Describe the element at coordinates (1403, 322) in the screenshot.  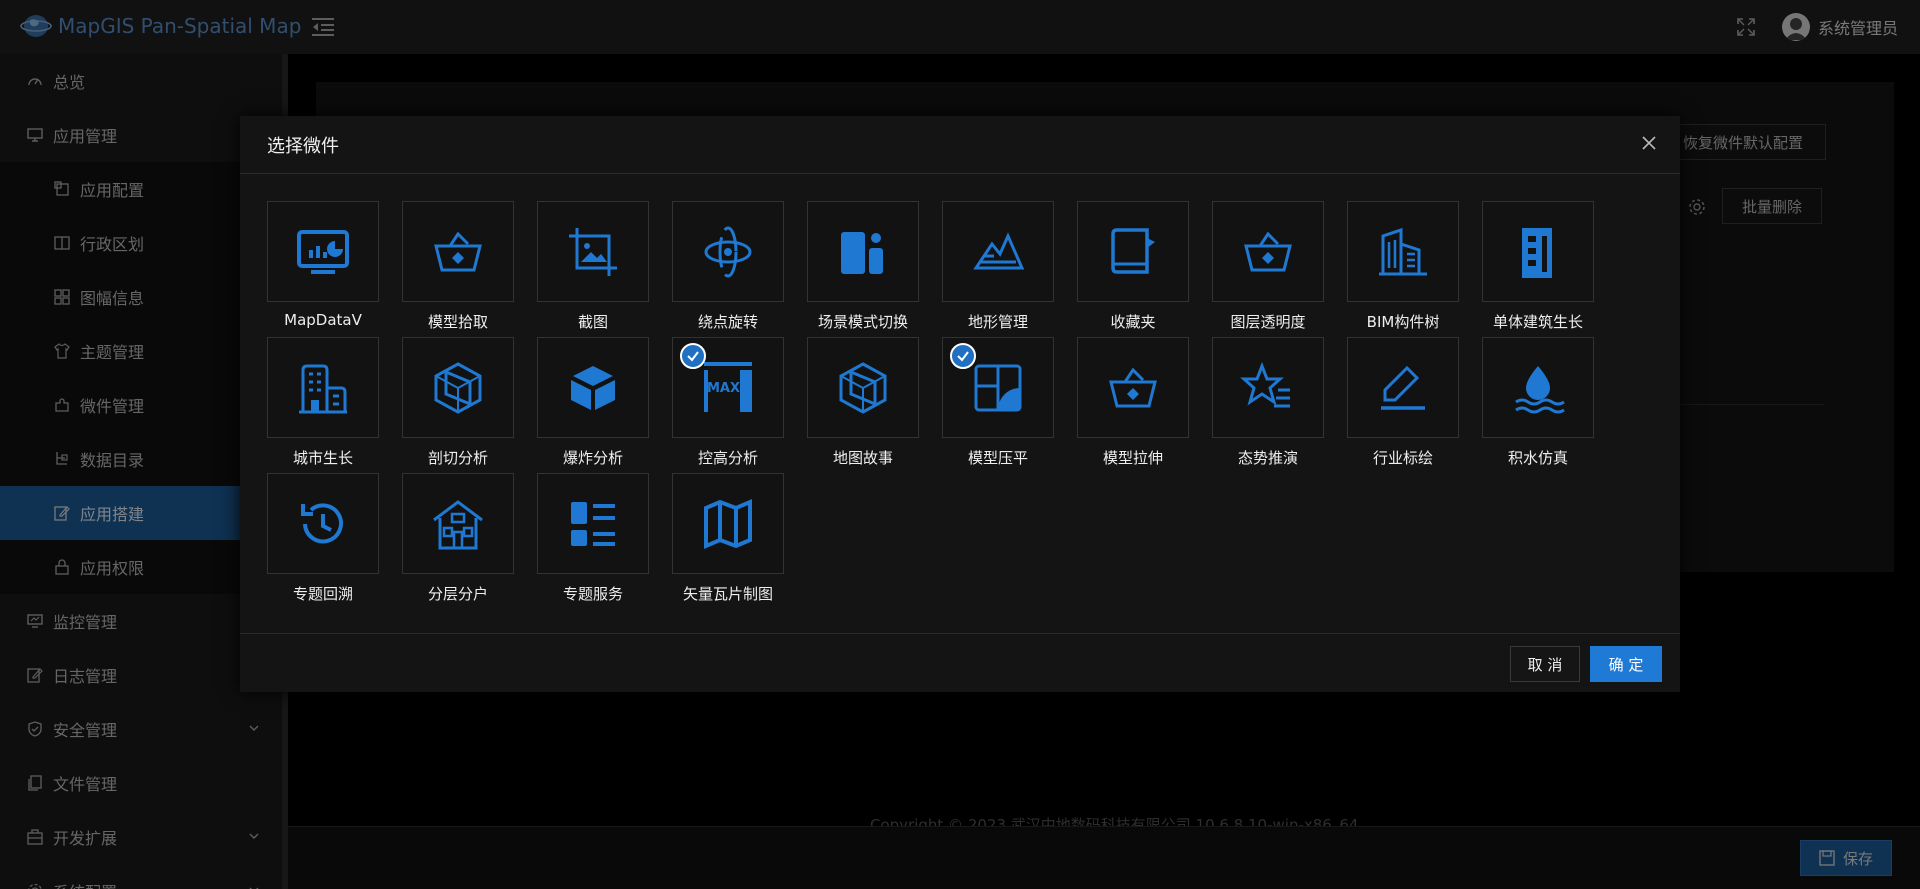
I see `widget-label: BIM构件树` at that location.